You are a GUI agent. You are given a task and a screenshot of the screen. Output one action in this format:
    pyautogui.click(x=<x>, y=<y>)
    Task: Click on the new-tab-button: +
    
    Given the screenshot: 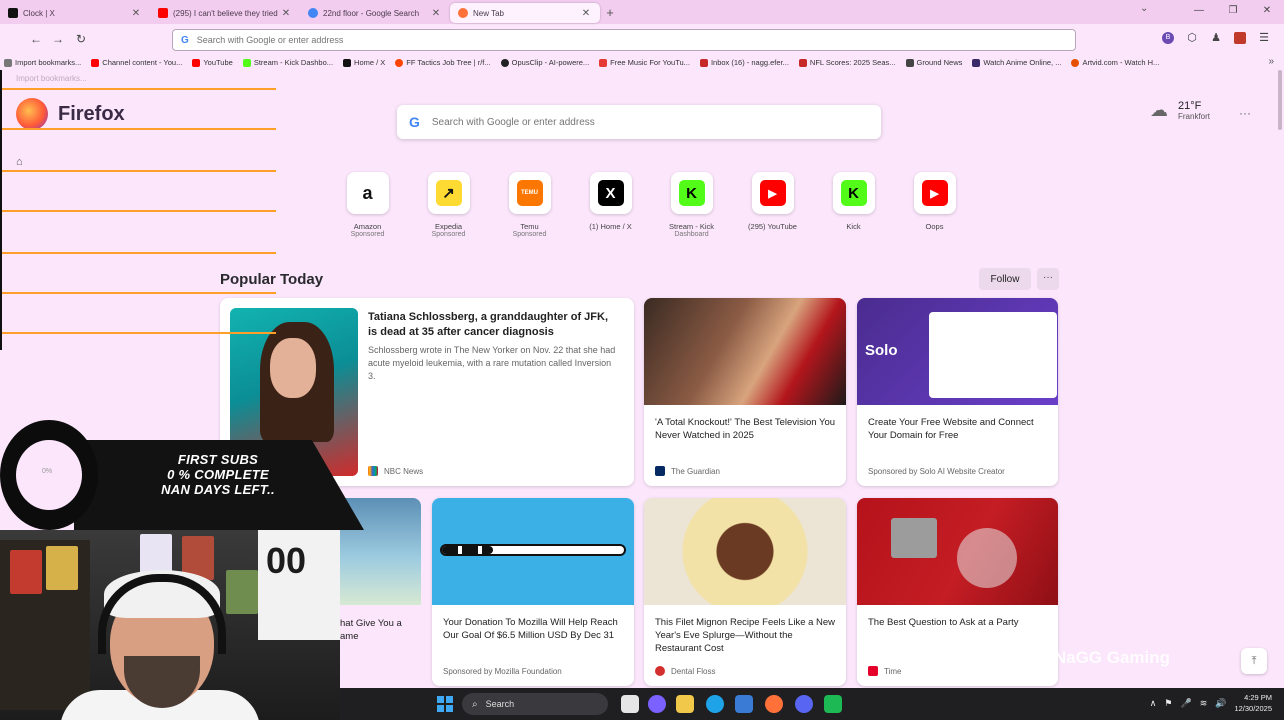 What is the action you would take?
    pyautogui.click(x=610, y=12)
    